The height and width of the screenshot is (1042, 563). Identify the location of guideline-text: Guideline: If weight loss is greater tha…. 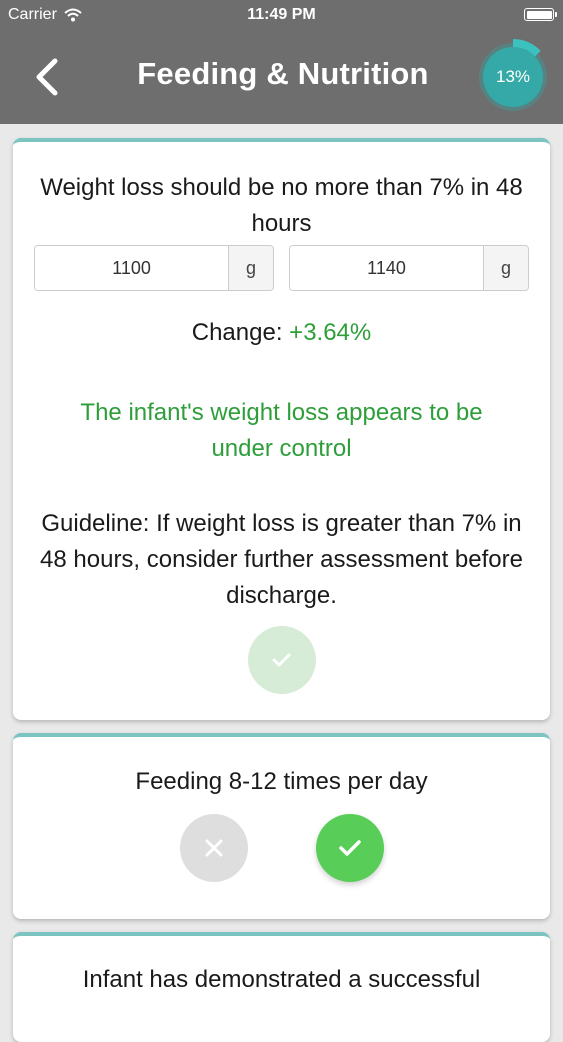
(281, 559).